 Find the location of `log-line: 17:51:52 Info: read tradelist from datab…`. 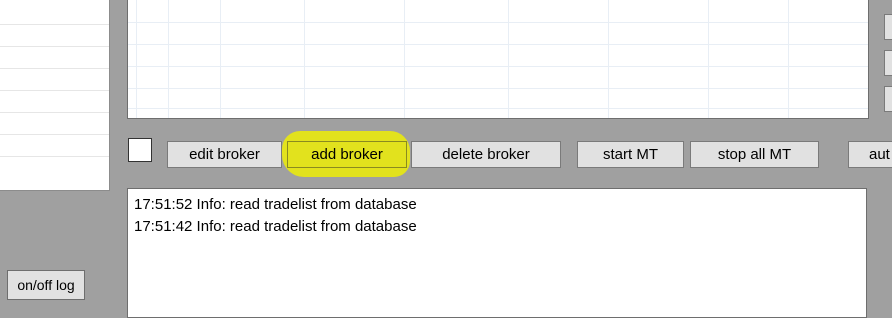

log-line: 17:51:52 Info: read tradelist from datab… is located at coordinates (275, 204).